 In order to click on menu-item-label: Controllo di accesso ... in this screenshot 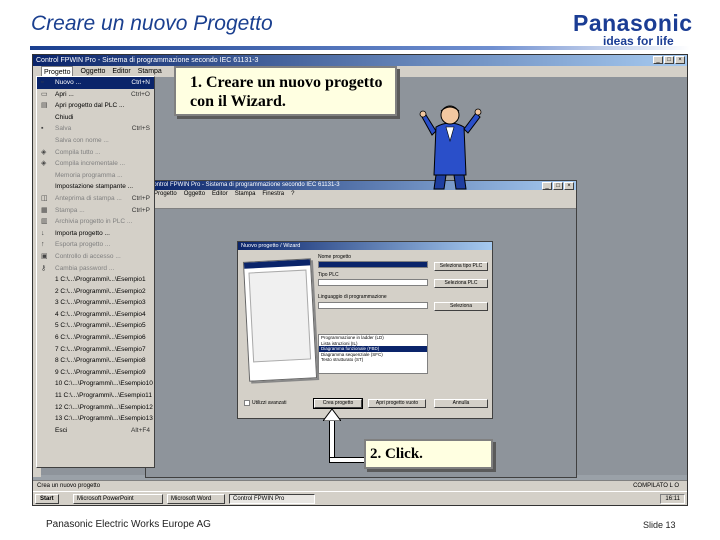, I will do `click(88, 256)`.